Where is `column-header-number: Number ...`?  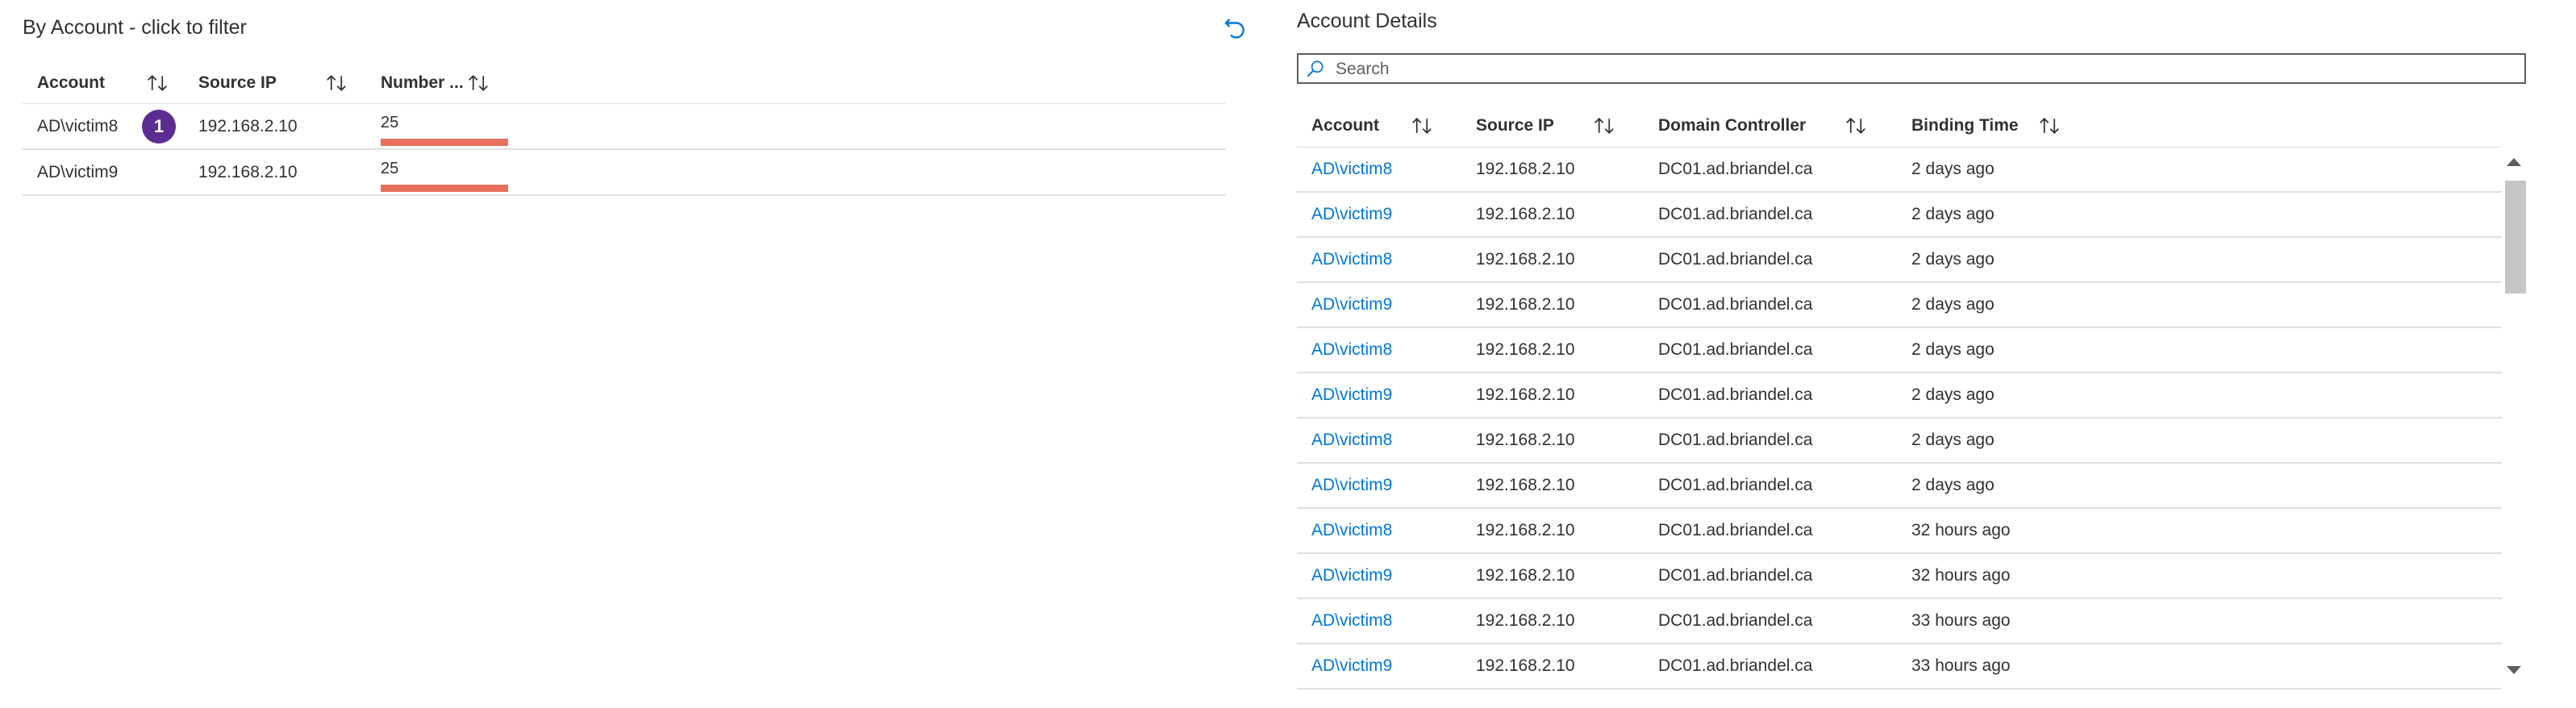 column-header-number: Number ... is located at coordinates (796, 83).